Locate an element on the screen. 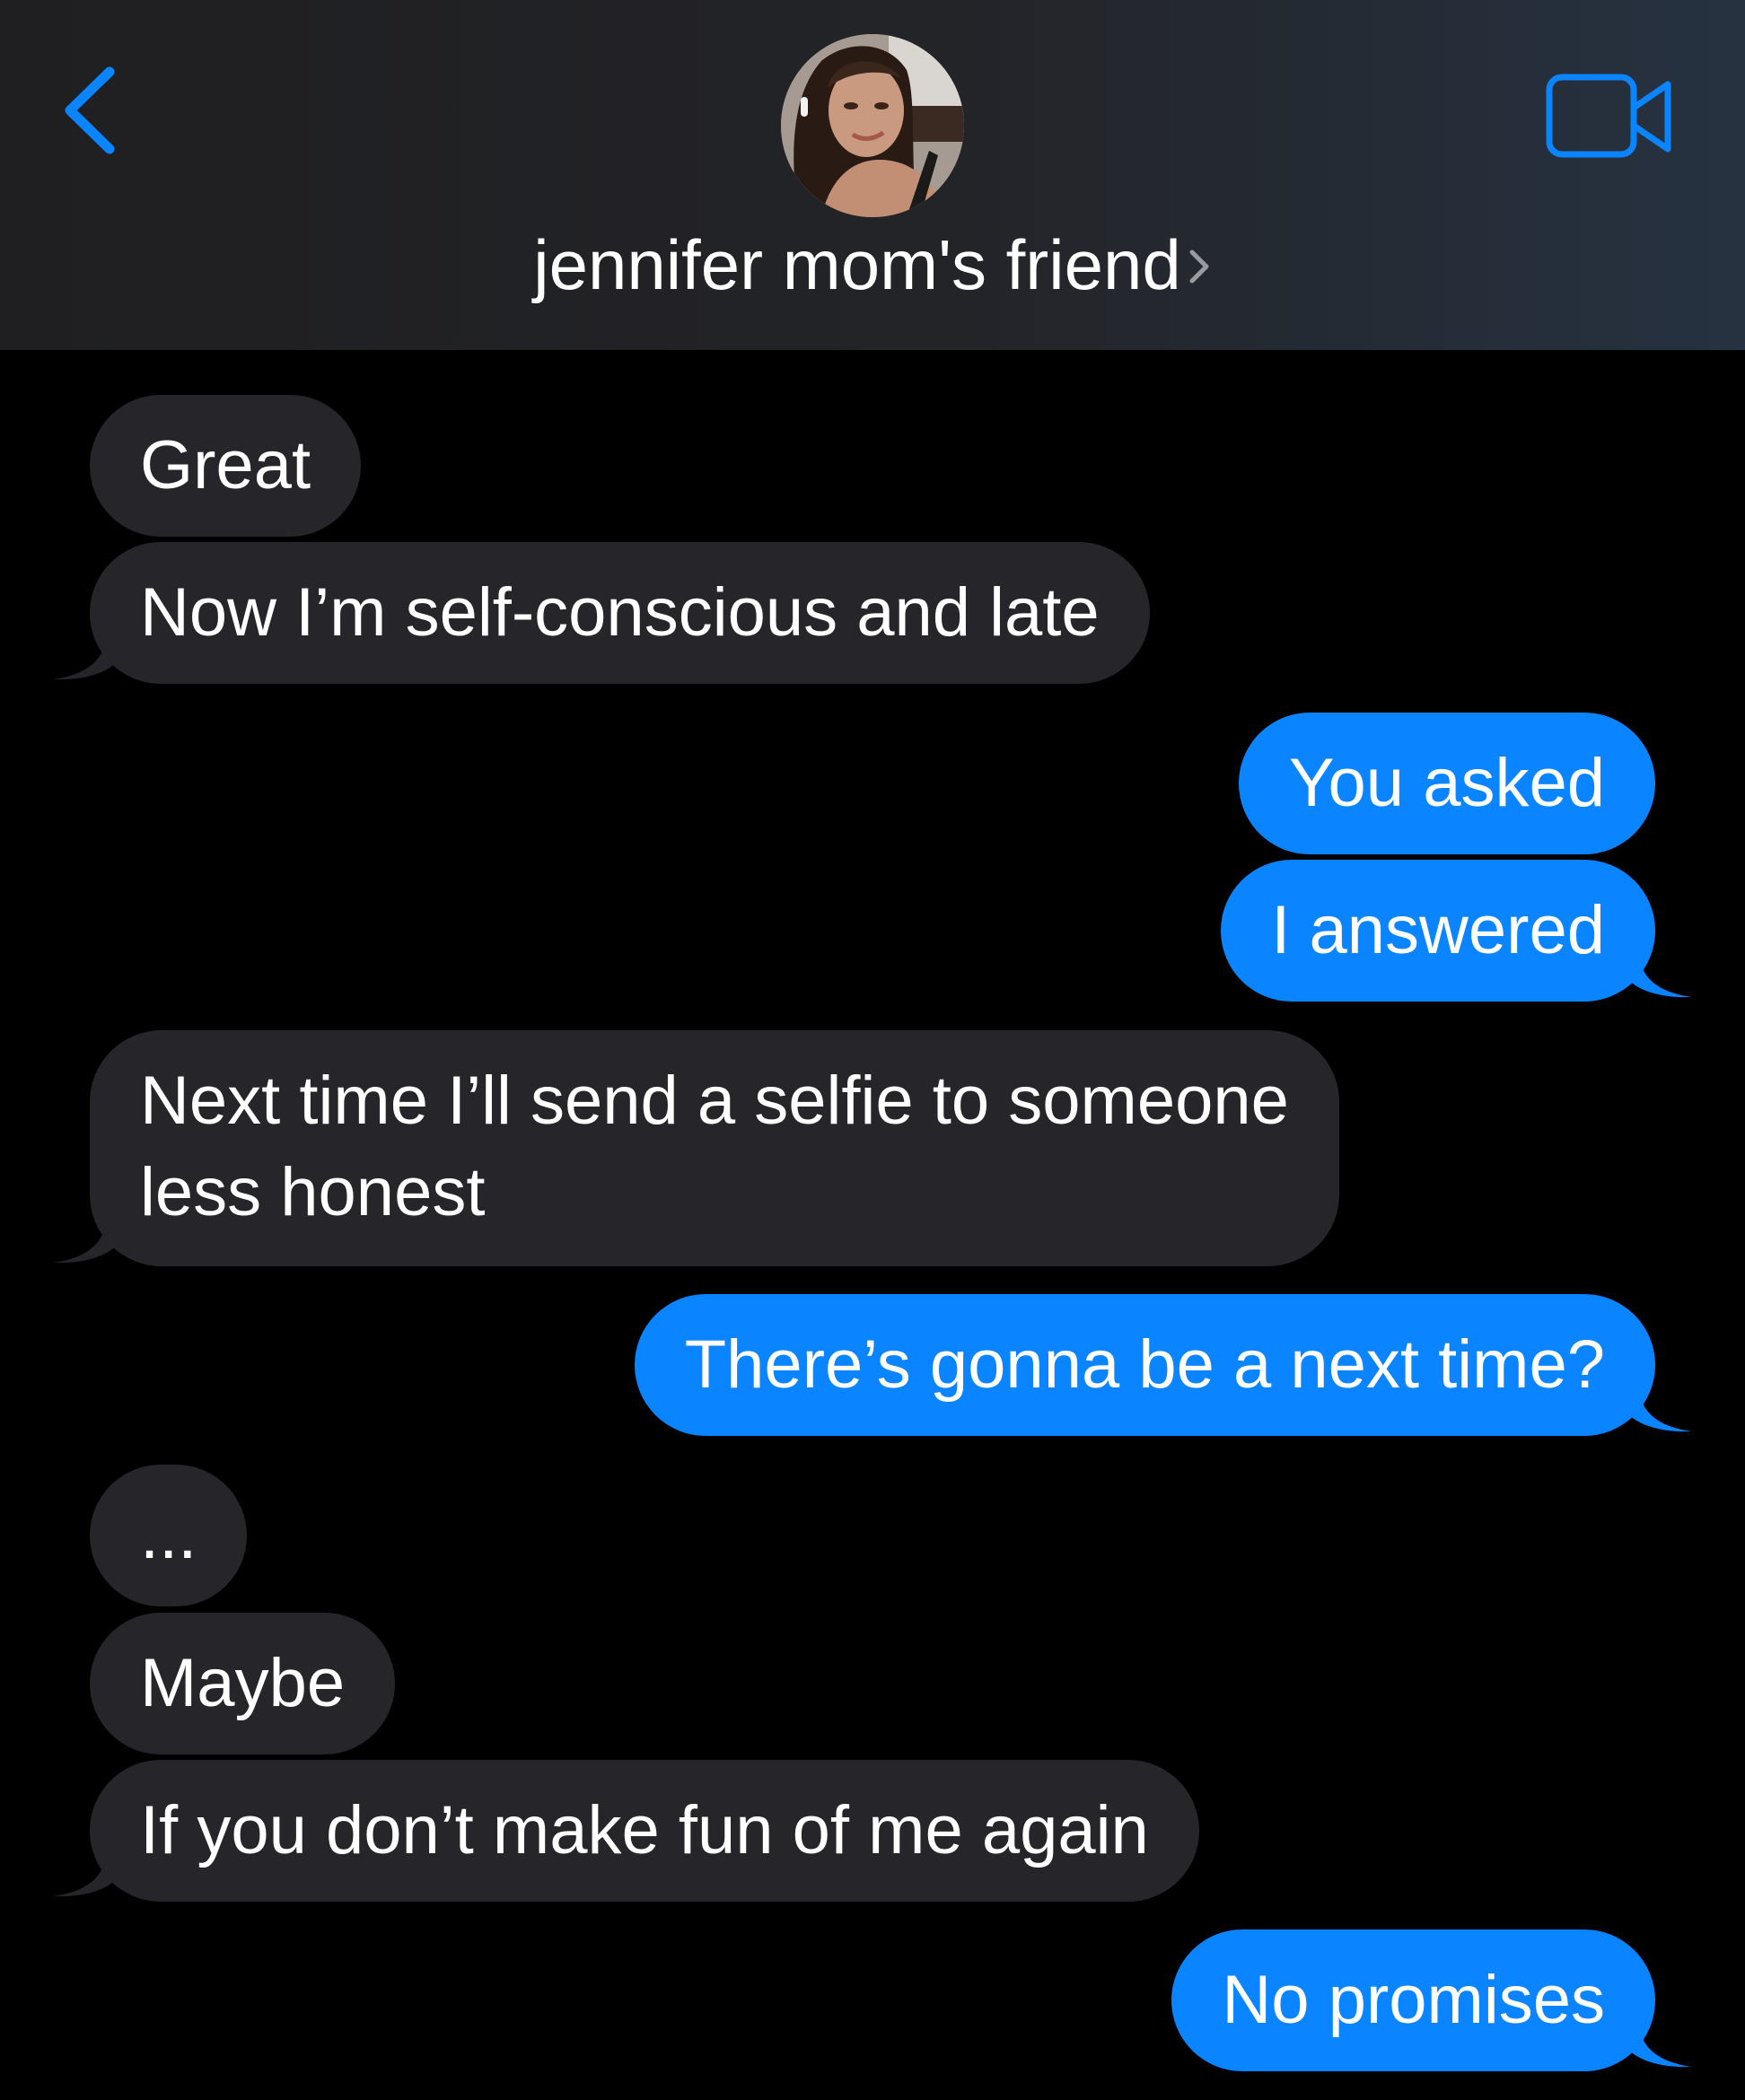  chevron-right-icon is located at coordinates (1199, 266).